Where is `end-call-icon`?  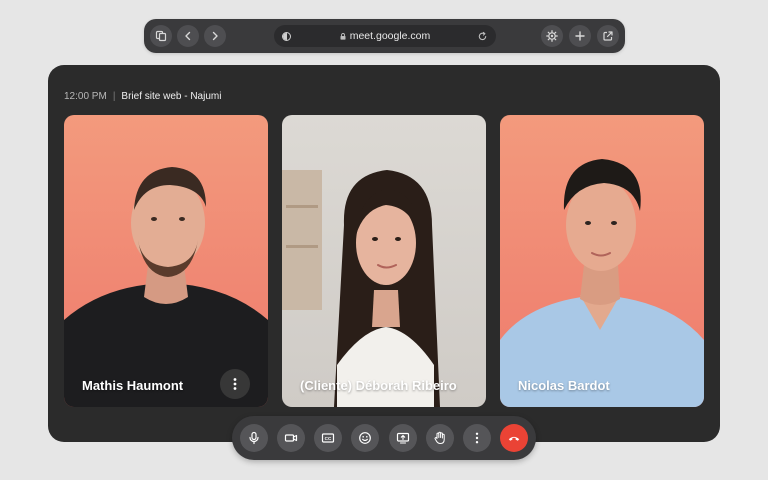 end-call-icon is located at coordinates (513, 438).